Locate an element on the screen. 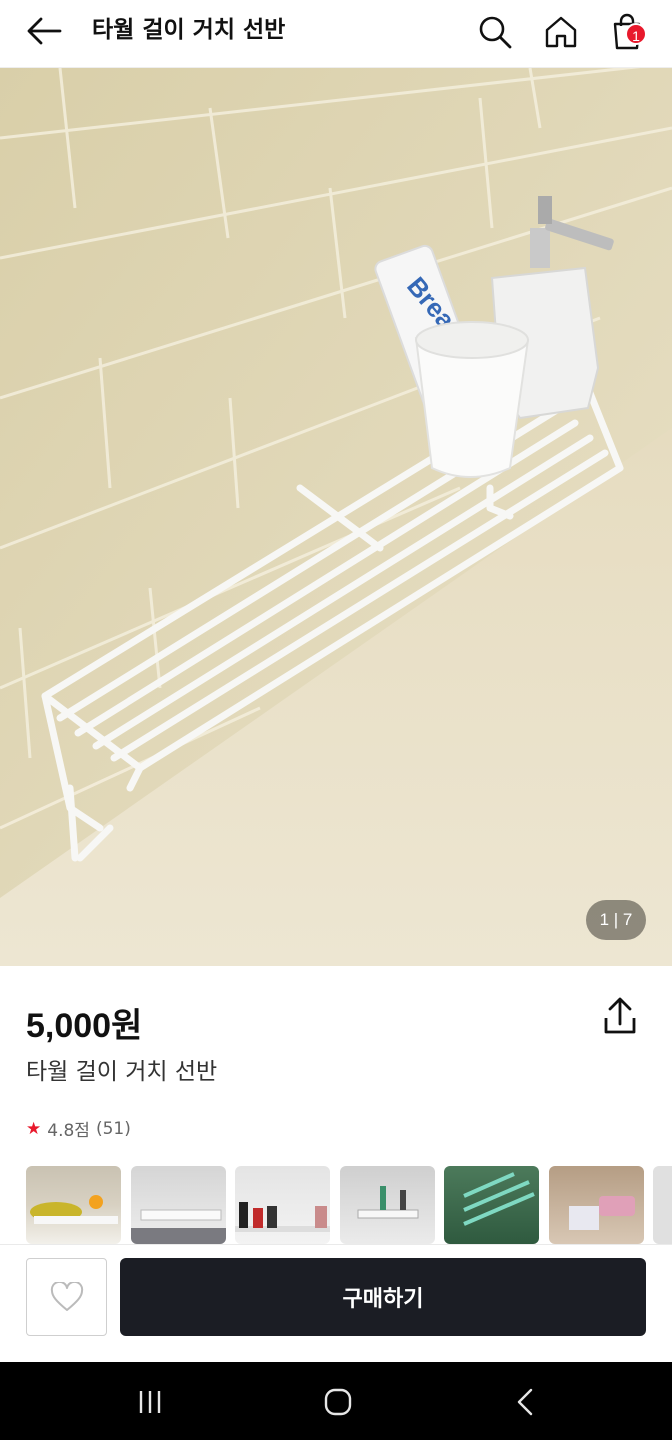 The image size is (672, 1440). cart-button: 1 is located at coordinates (627, 32).